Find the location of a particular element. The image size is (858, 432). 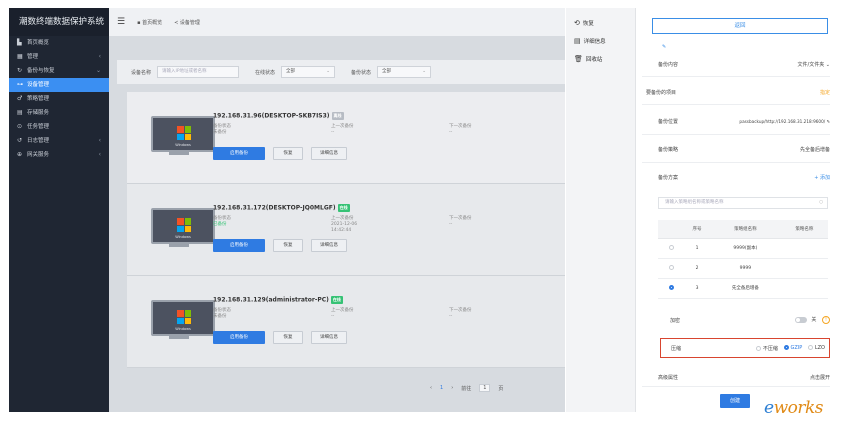

details-icon: ▤ is located at coordinates (577, 41).